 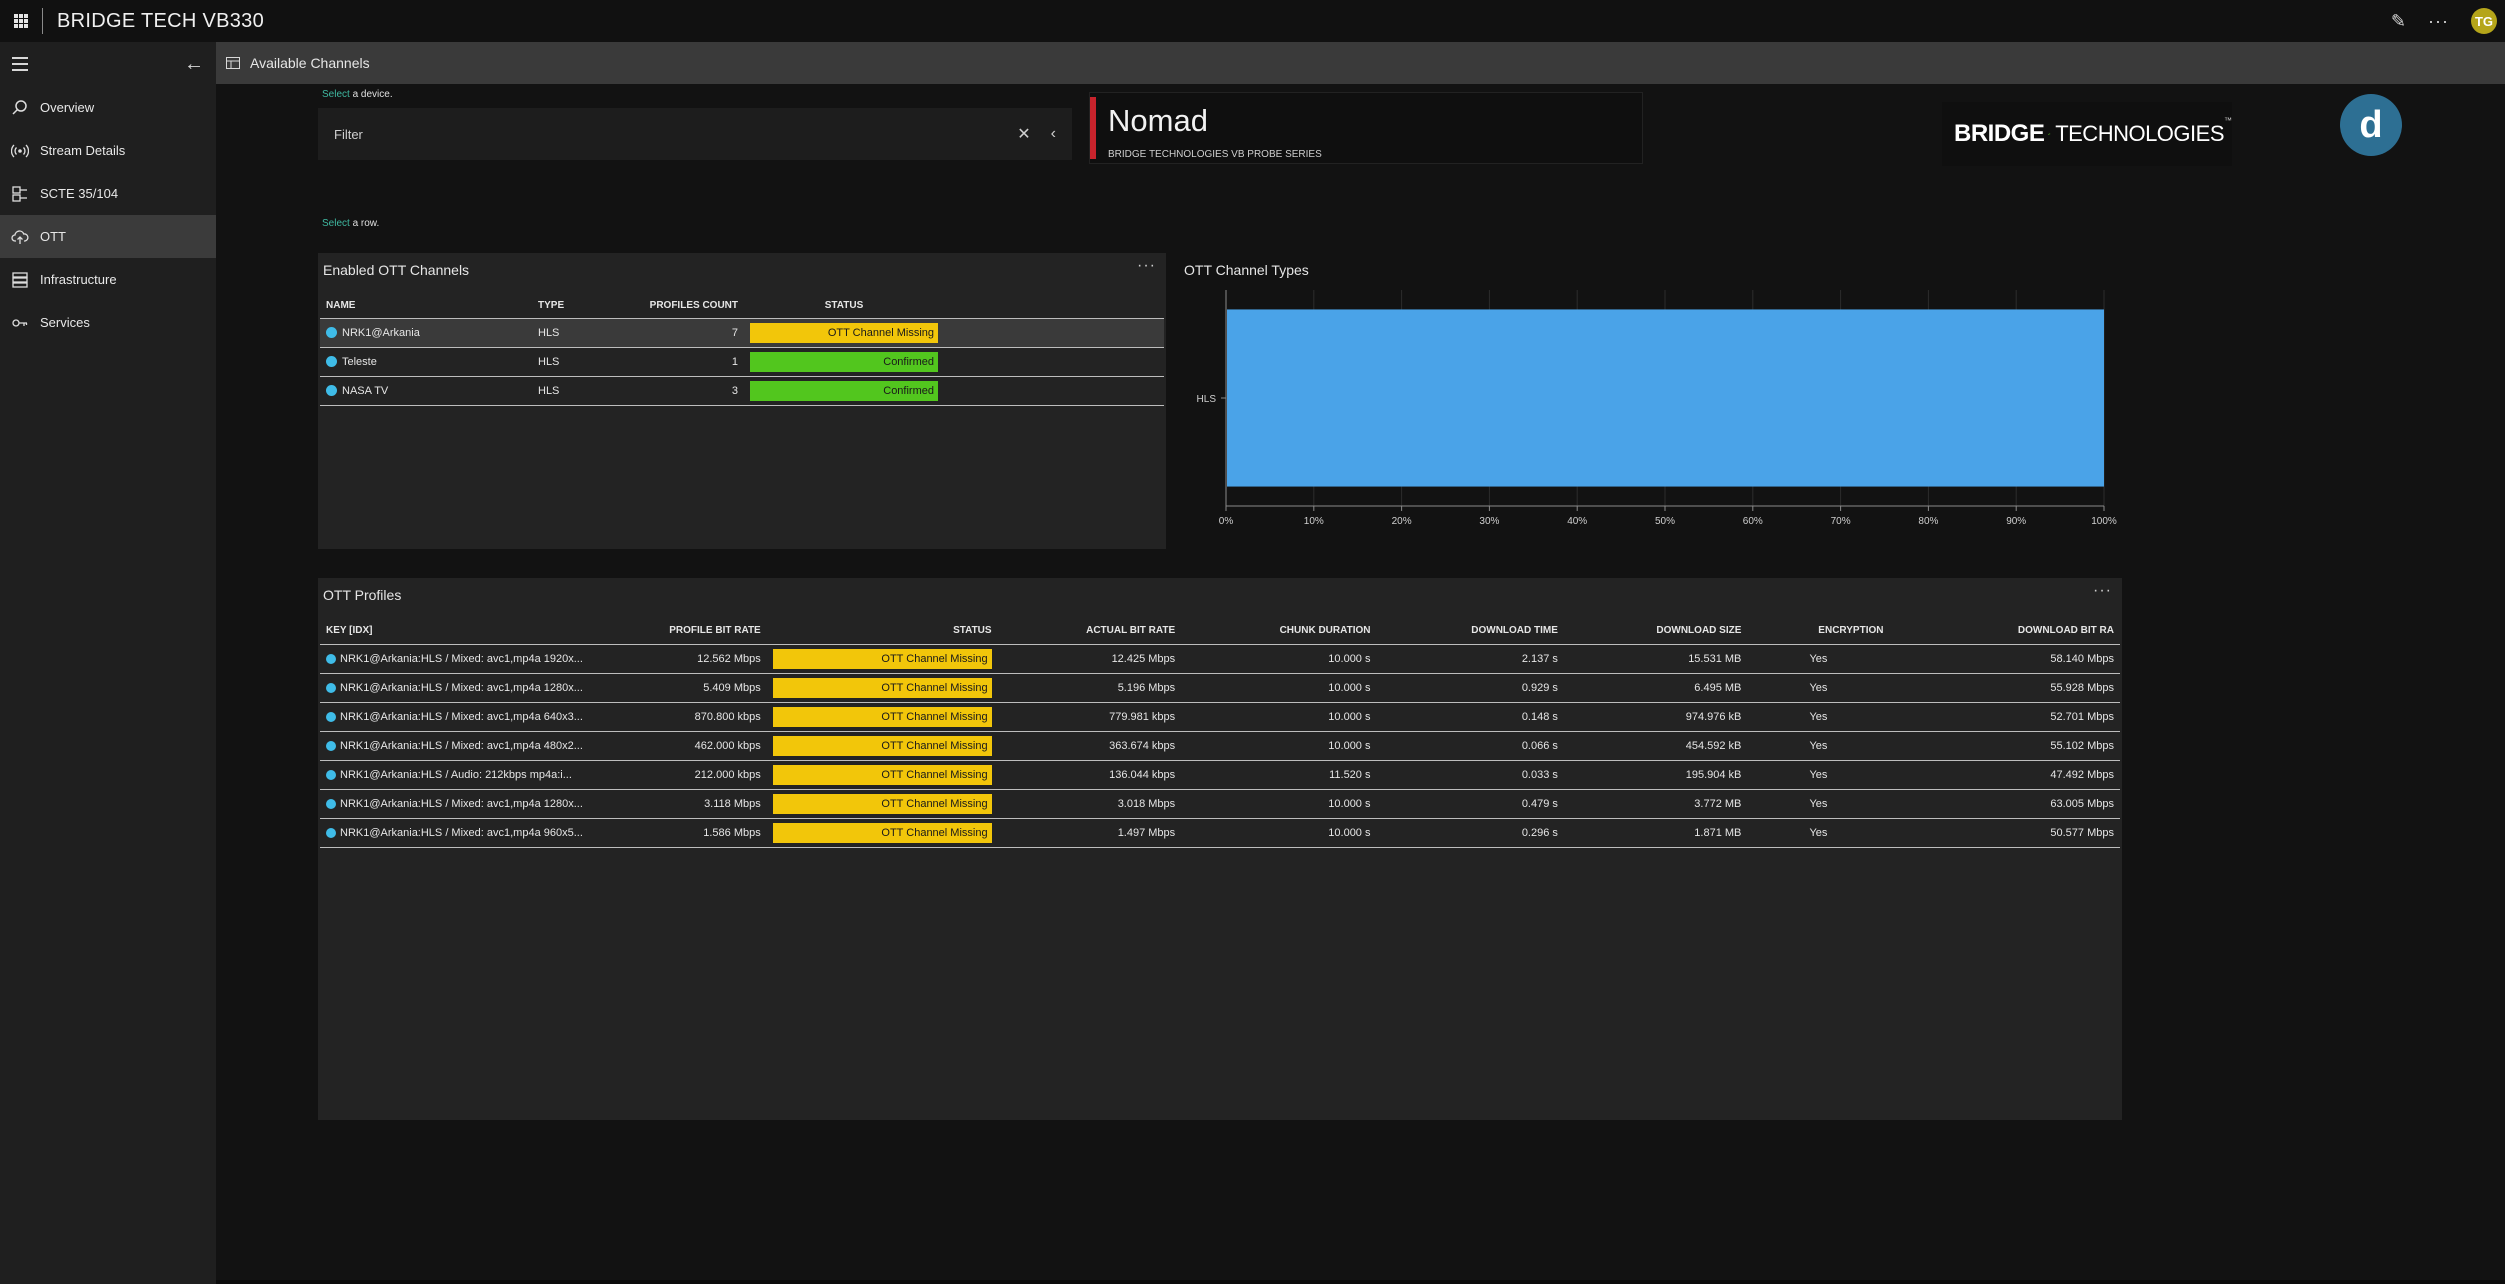 I want to click on search-icon, so click(x=20, y=108).